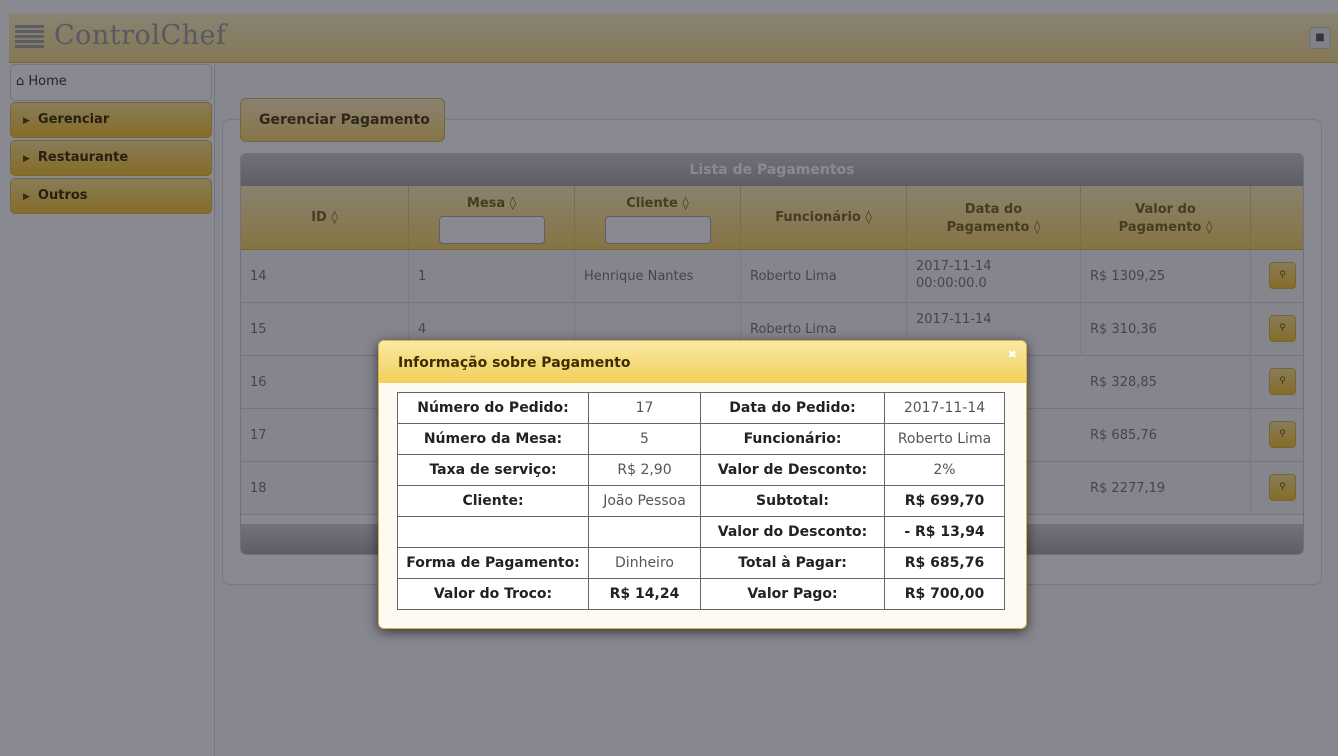 The width and height of the screenshot is (1338, 756). Describe the element at coordinates (792, 439) in the screenshot. I see `label-funcionario: Funcionário:` at that location.